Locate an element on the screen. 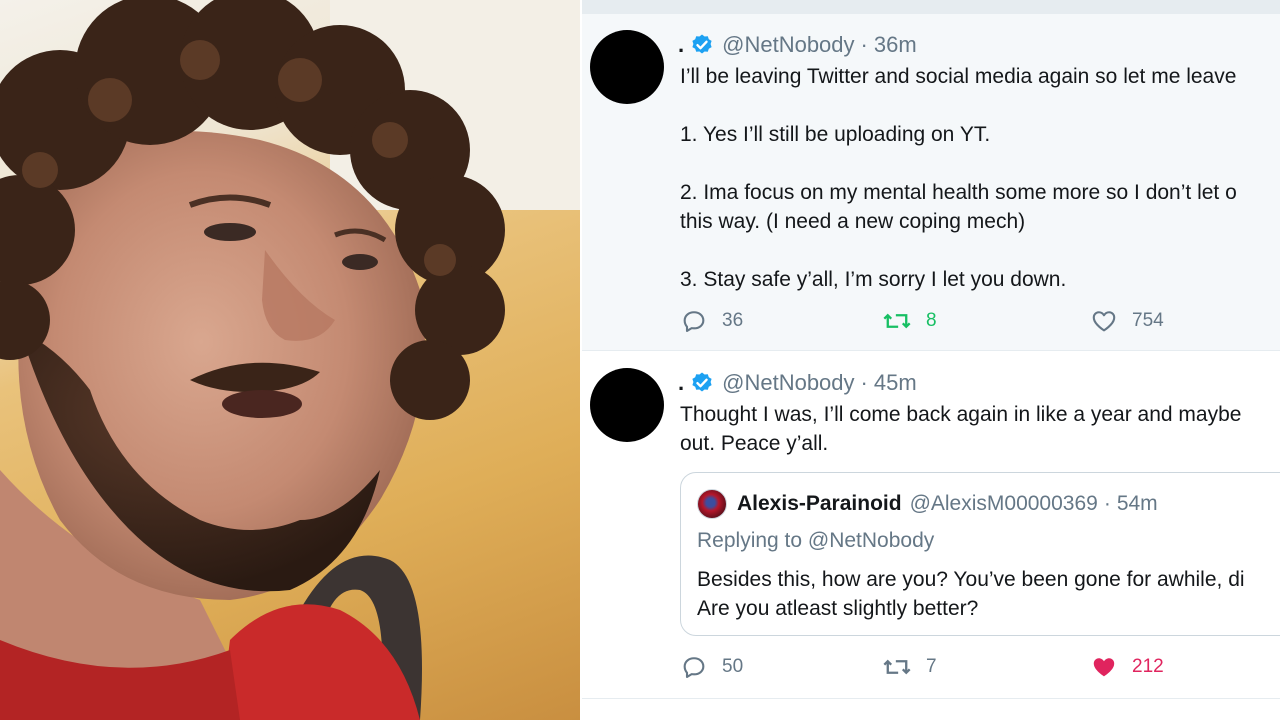 Image resolution: width=1280 pixels, height=720 pixels. quoted-timestamp: 54m is located at coordinates (1137, 504).